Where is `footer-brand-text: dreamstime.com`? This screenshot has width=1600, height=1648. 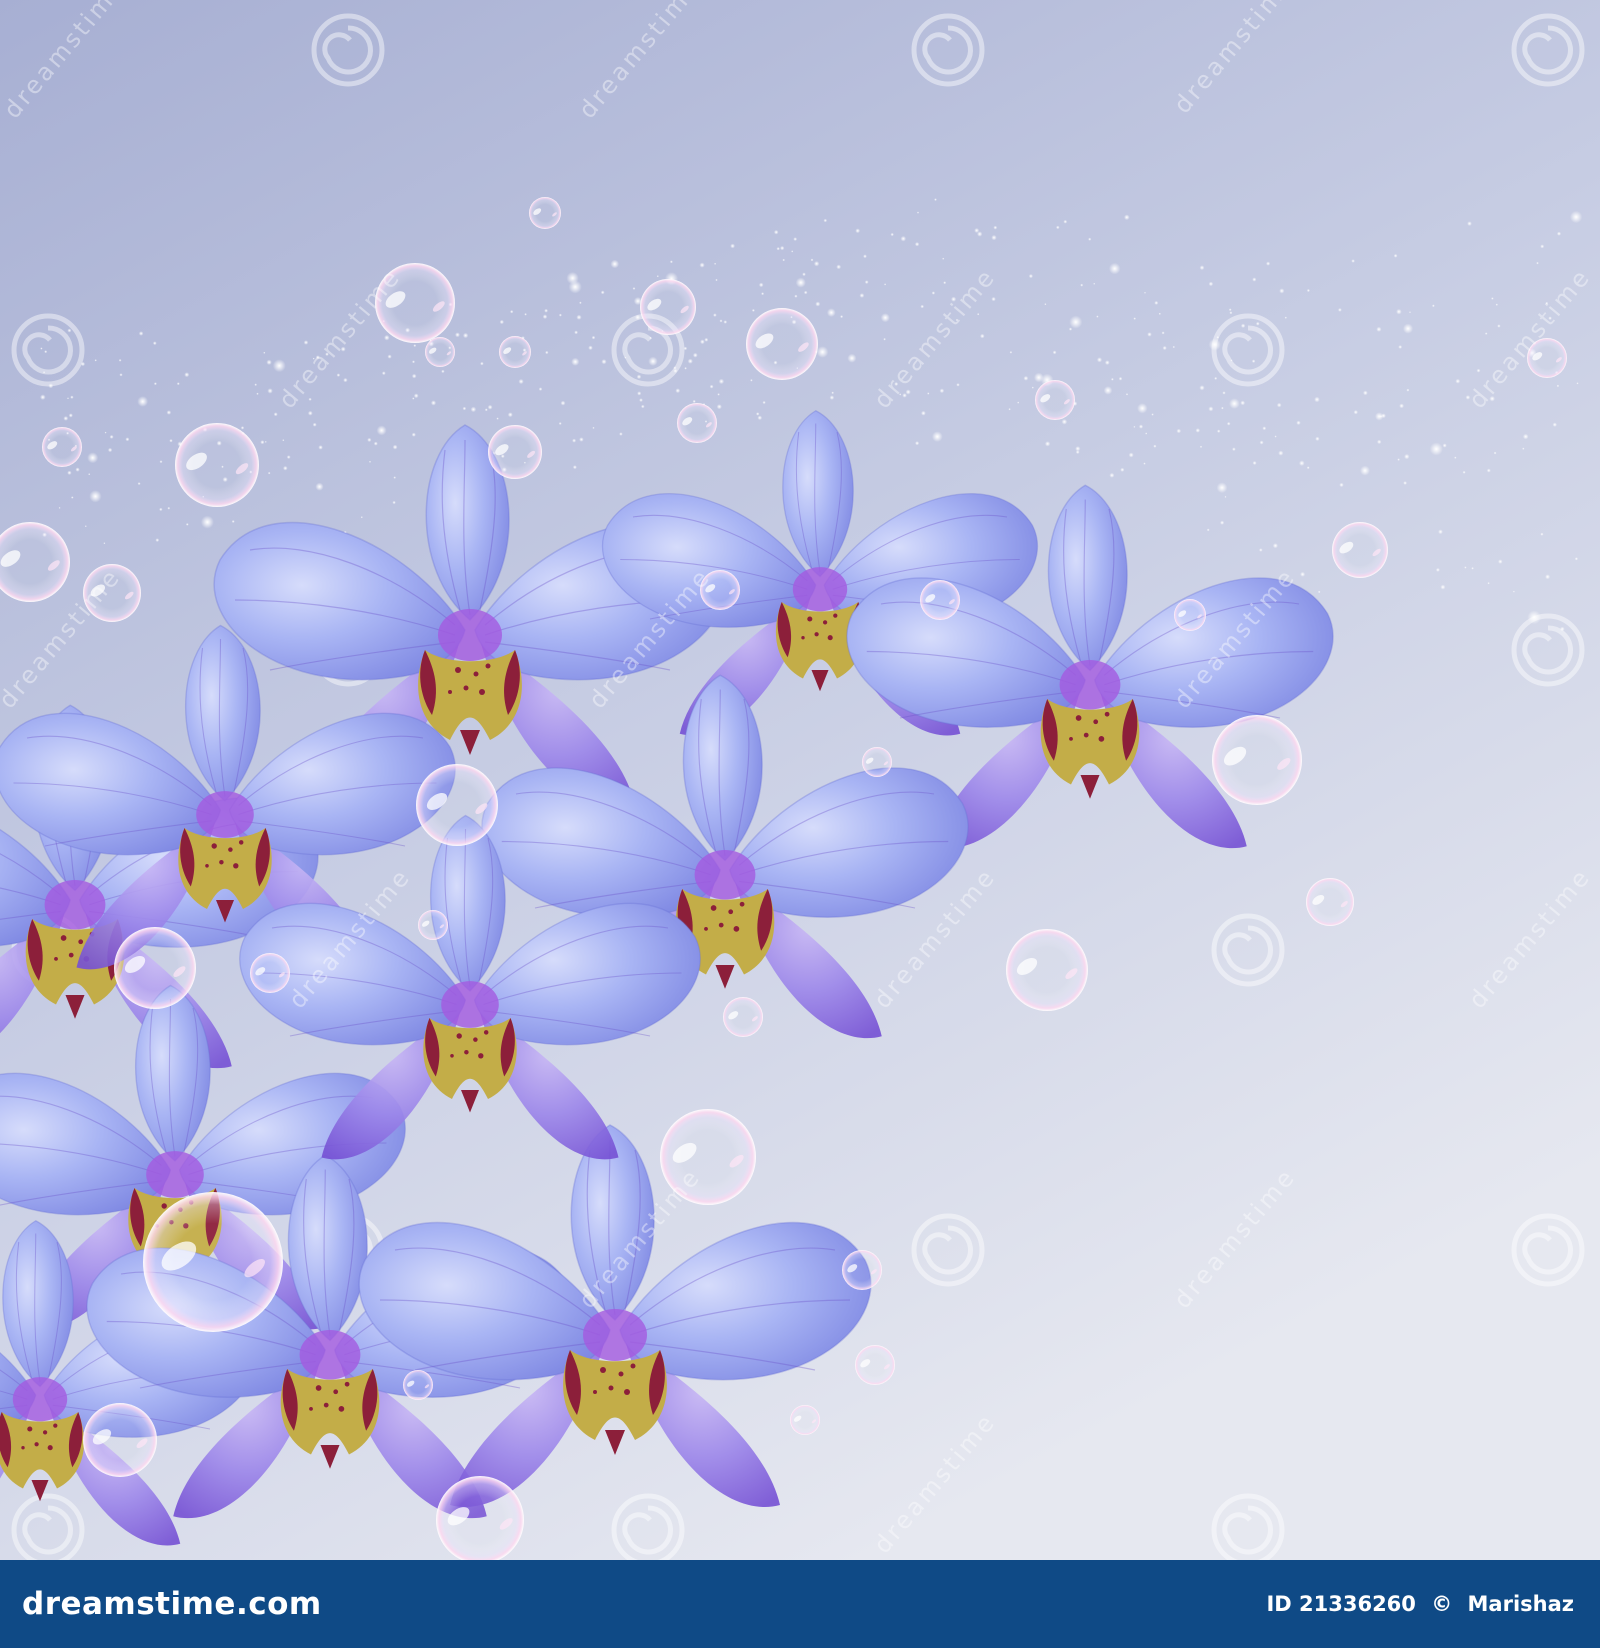 footer-brand-text: dreamstime.com is located at coordinates (172, 1604).